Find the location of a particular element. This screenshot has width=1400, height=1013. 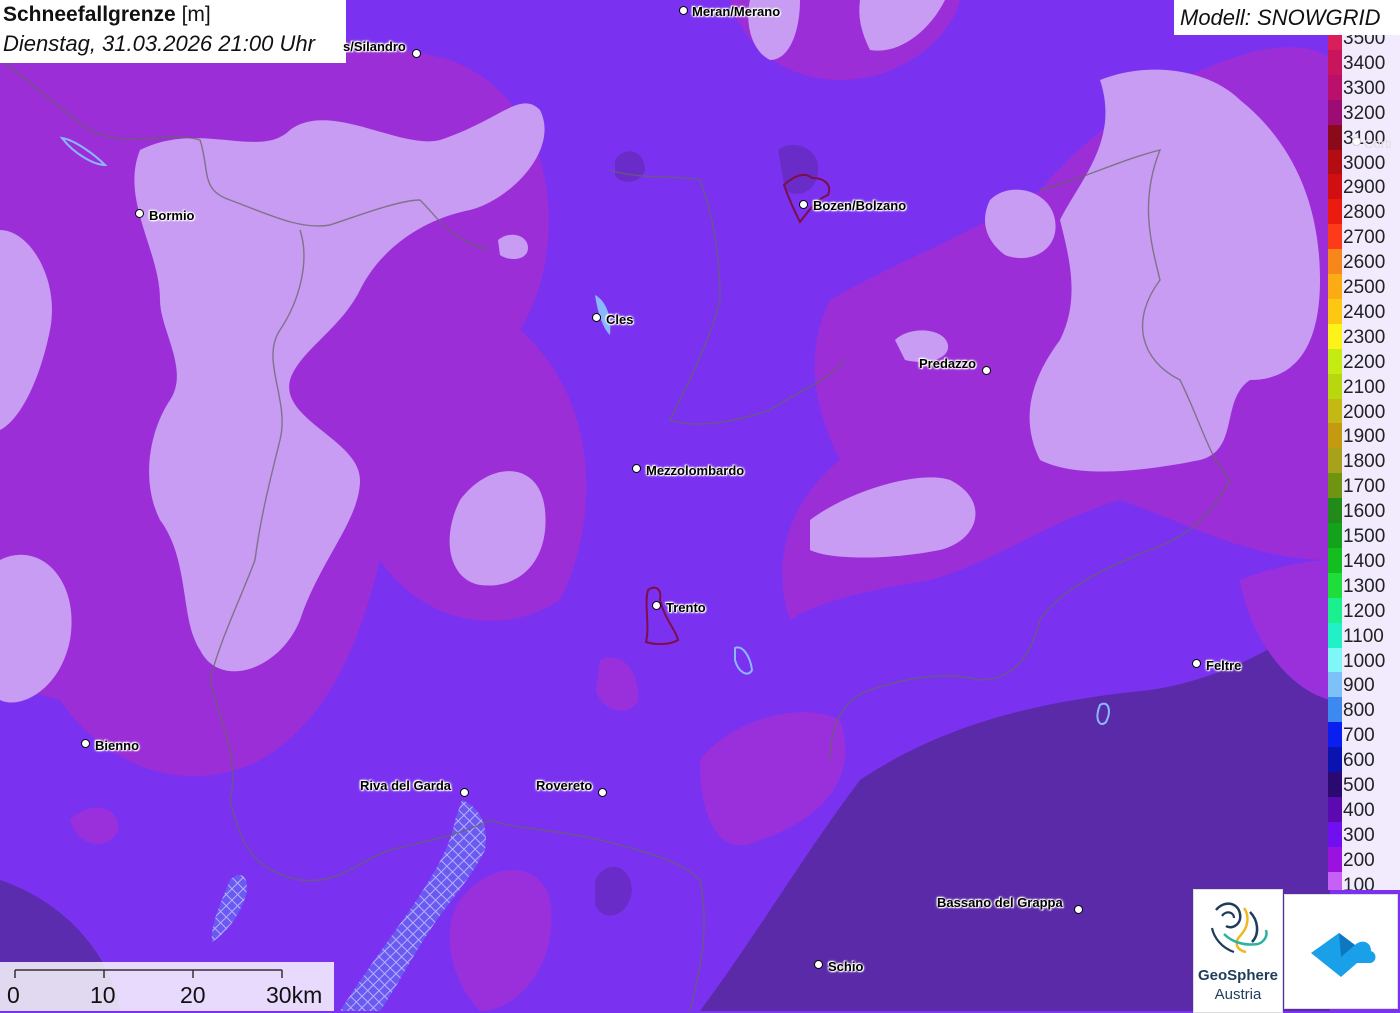

legend-entry: 2200 is located at coordinates (1364, 361).